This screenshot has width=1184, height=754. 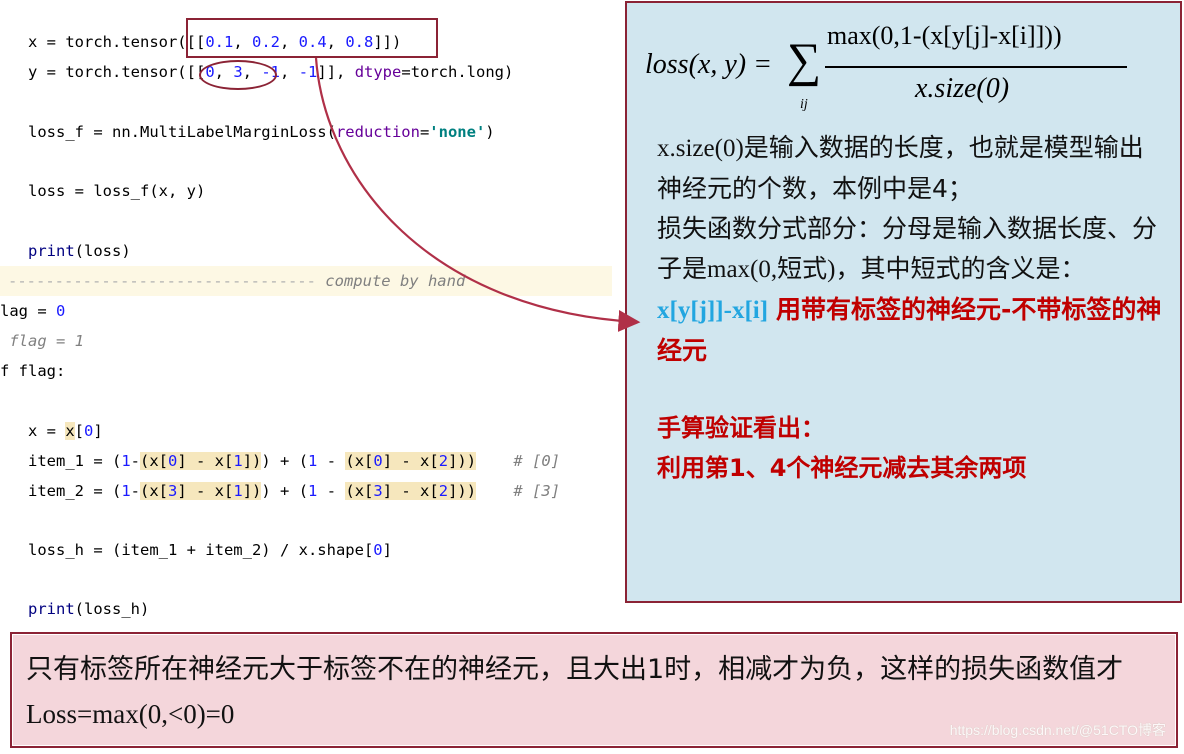 What do you see at coordinates (42, 341) in the screenshot?
I see `code-line-flag-1: flag = 1` at bounding box center [42, 341].